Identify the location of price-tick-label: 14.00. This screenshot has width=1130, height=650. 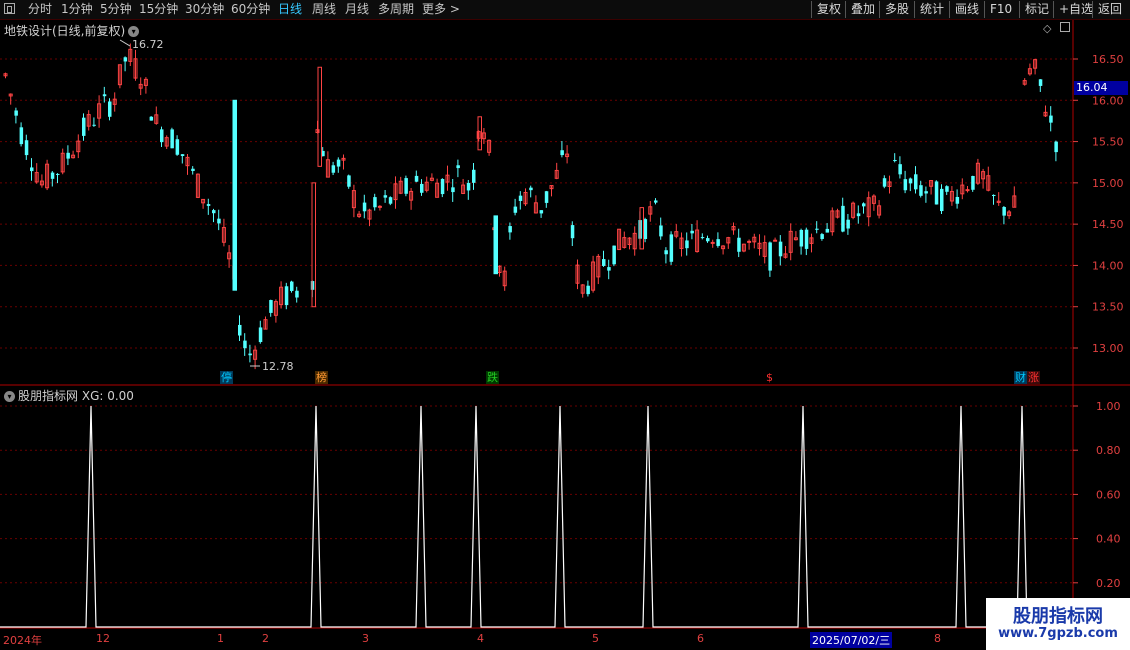
(1108, 265).